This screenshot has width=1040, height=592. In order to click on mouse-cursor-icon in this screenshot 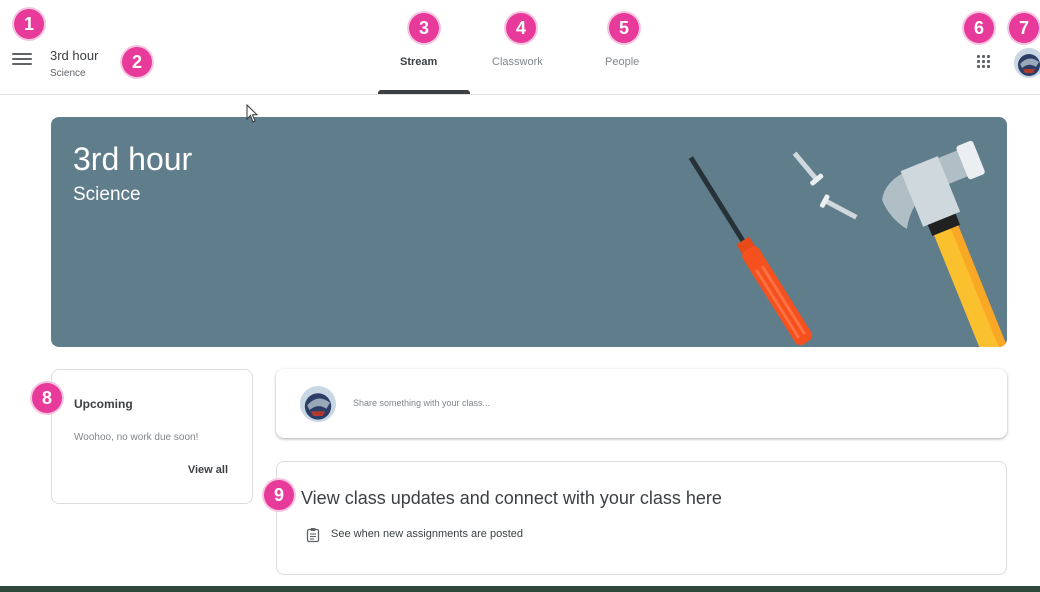, I will do `click(252, 113)`.